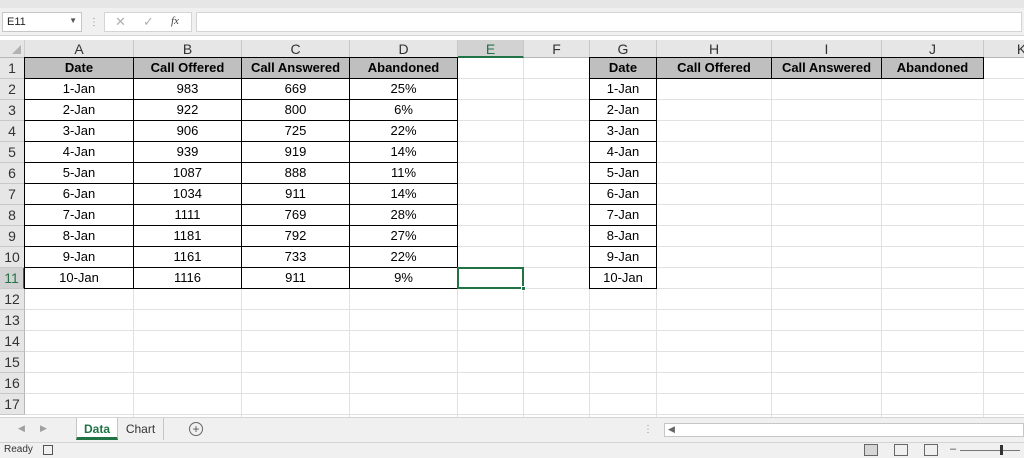 This screenshot has height=458, width=1024. What do you see at coordinates (404, 131) in the screenshot?
I see `table1-data-cell: 22%` at bounding box center [404, 131].